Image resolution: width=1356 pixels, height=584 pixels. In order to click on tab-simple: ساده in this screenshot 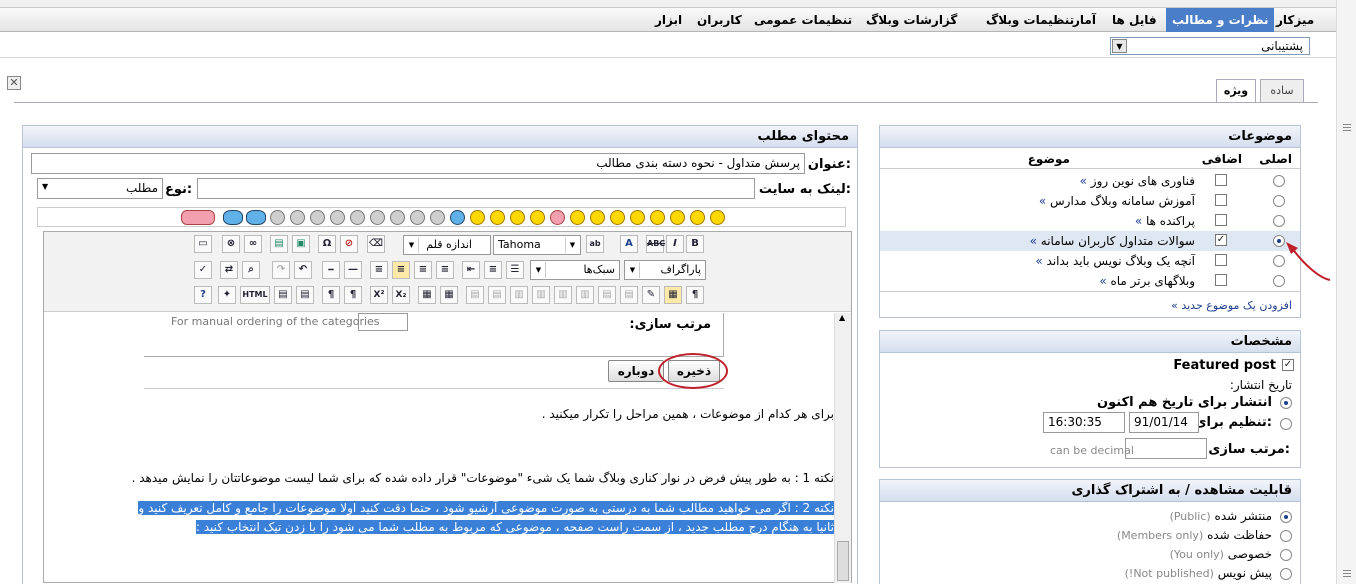, I will do `click(1282, 90)`.